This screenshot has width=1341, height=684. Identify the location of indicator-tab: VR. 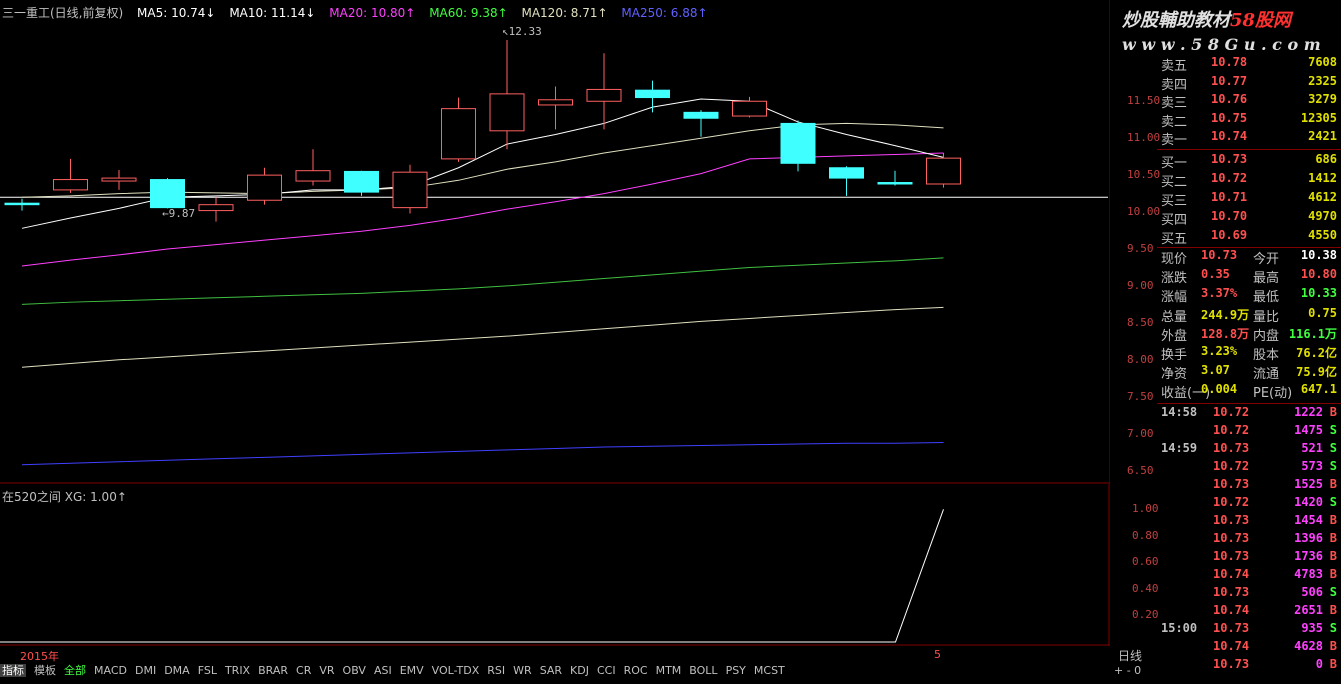
(326, 670).